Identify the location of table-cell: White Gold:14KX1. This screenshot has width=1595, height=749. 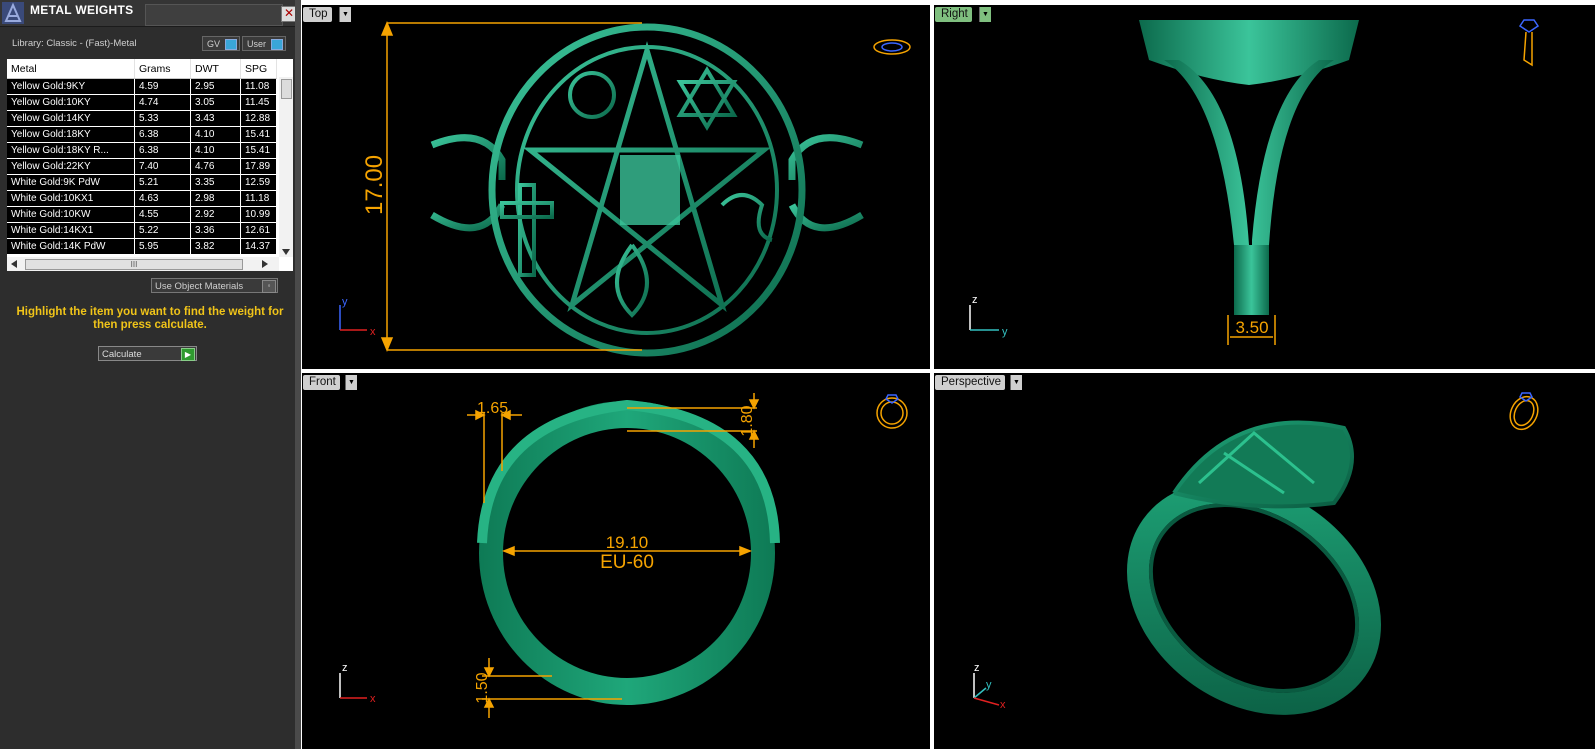
(71, 230).